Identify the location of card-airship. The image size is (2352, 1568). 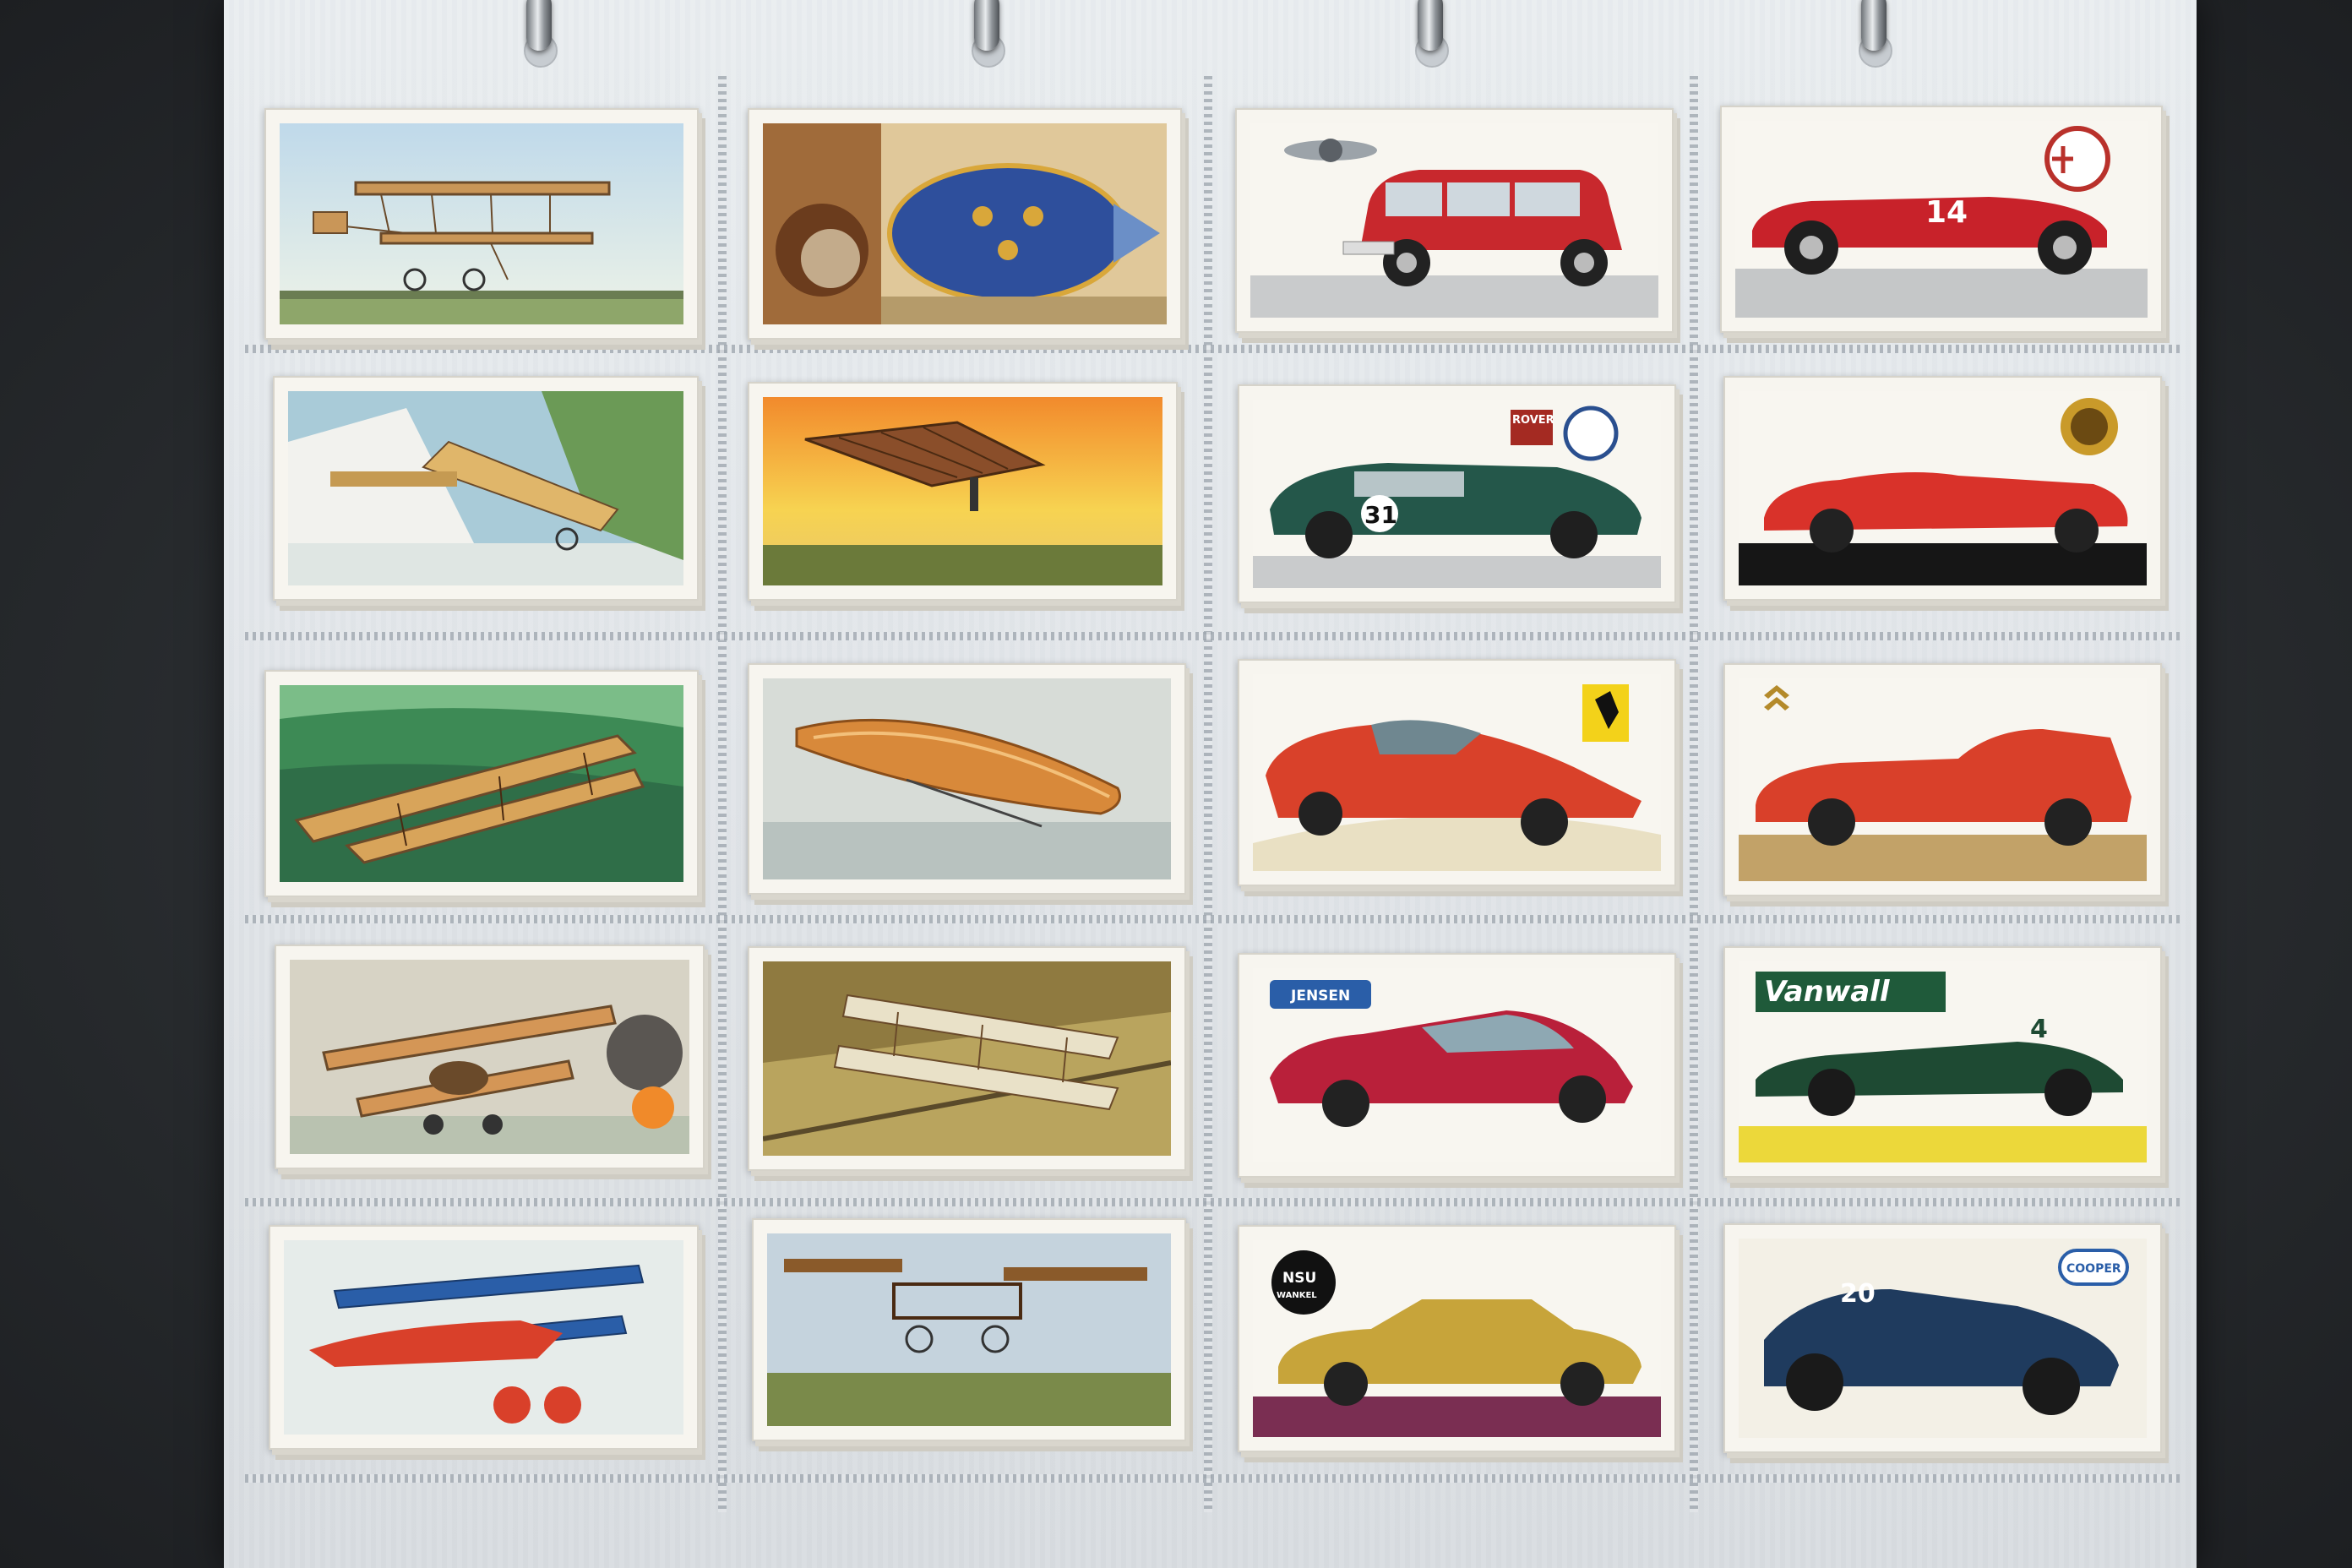
(967, 779).